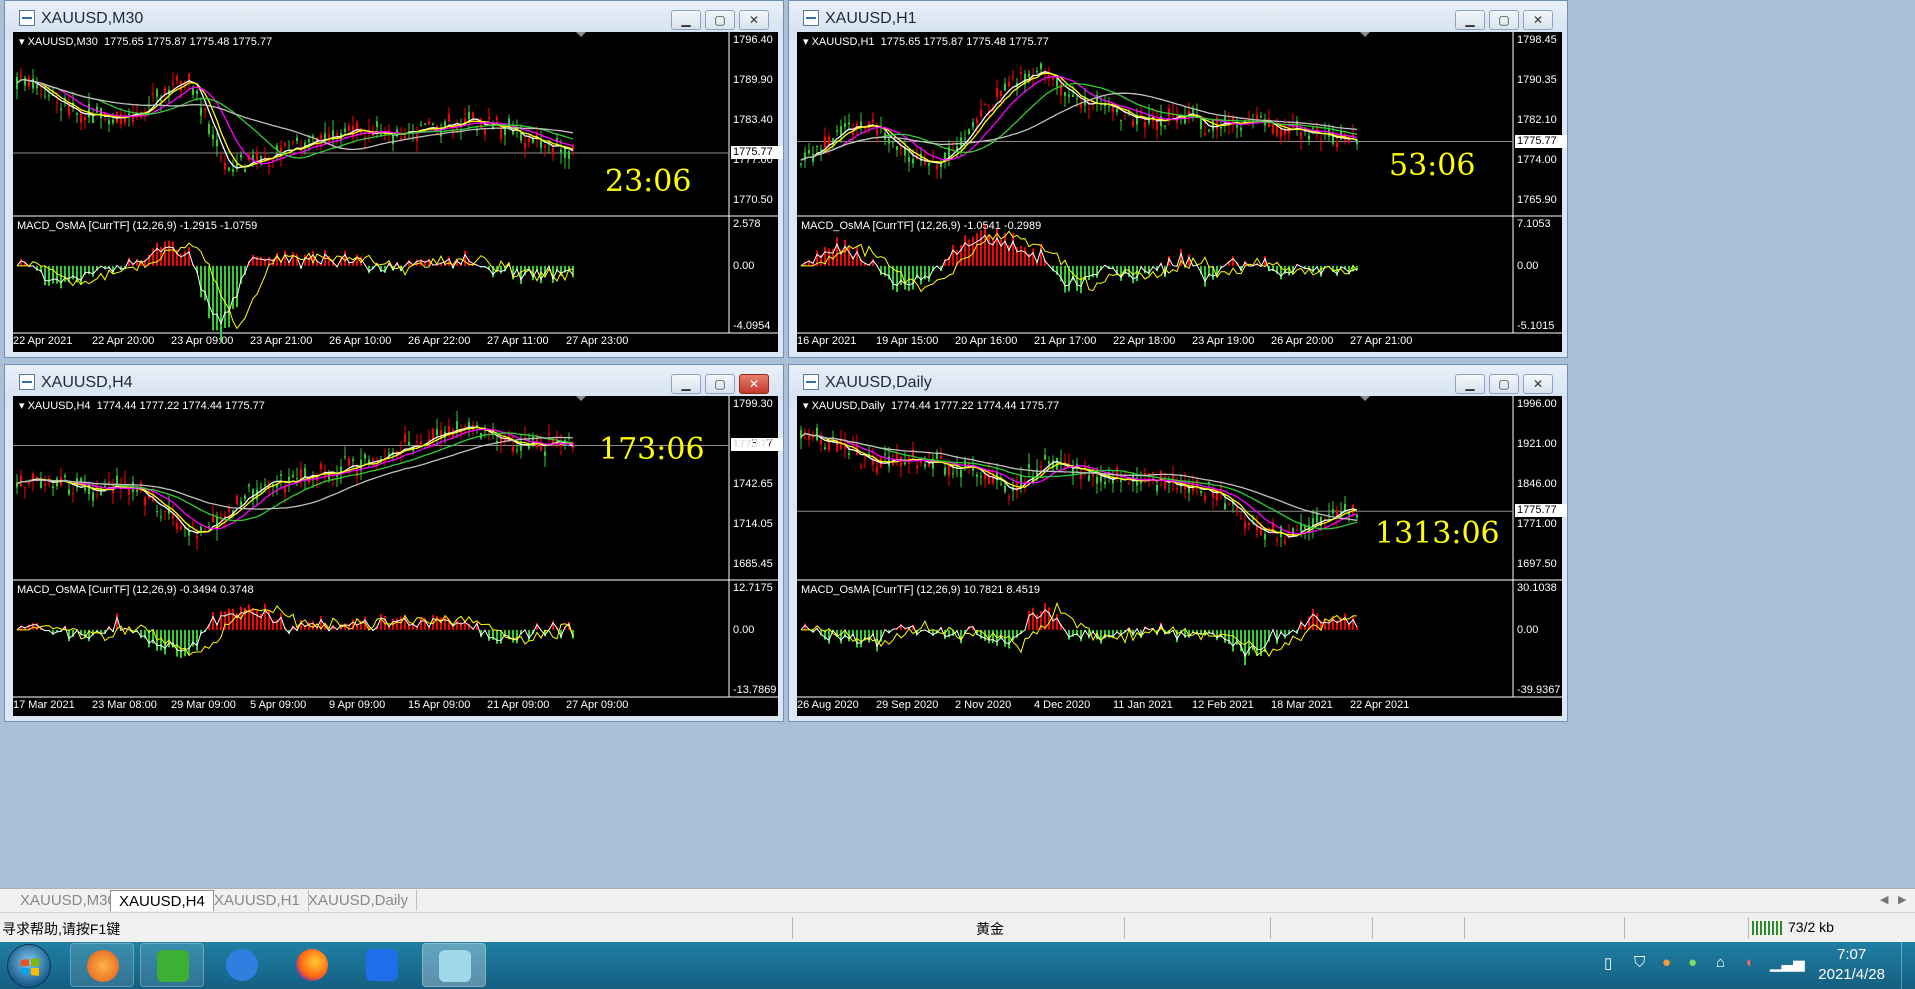 This screenshot has height=989, width=1915. Describe the element at coordinates (242, 965) in the screenshot. I see `taskbar-writing-app` at that location.